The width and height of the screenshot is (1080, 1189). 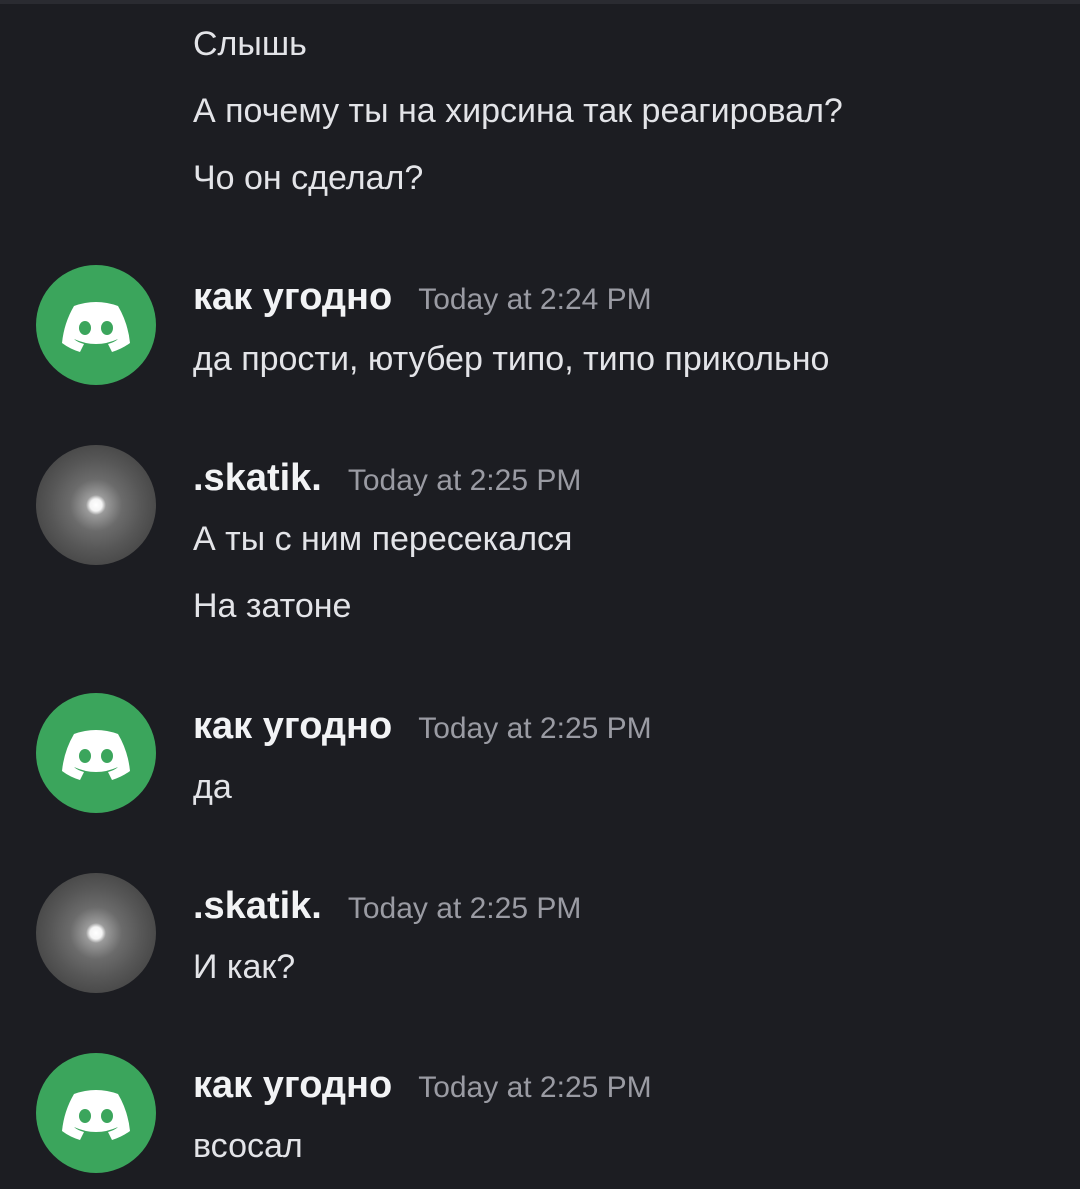 What do you see at coordinates (244, 967) in the screenshot?
I see `message-line: И как?` at bounding box center [244, 967].